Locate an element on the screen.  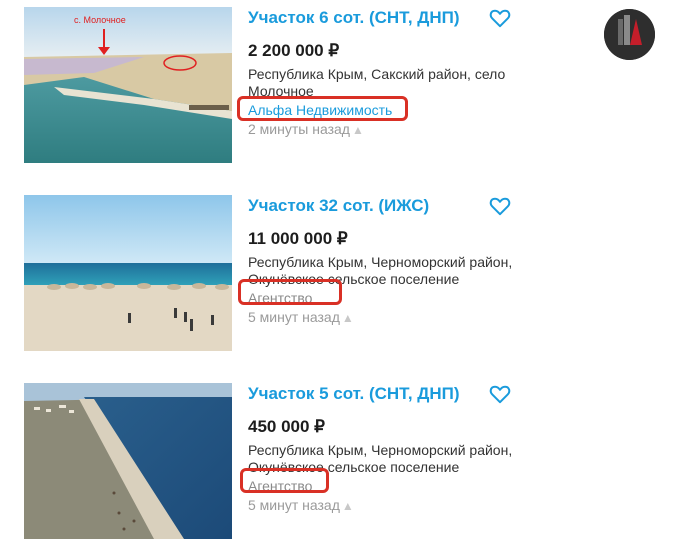
listing-price: 11 000 000 ₽ is located at coordinates (298, 238).